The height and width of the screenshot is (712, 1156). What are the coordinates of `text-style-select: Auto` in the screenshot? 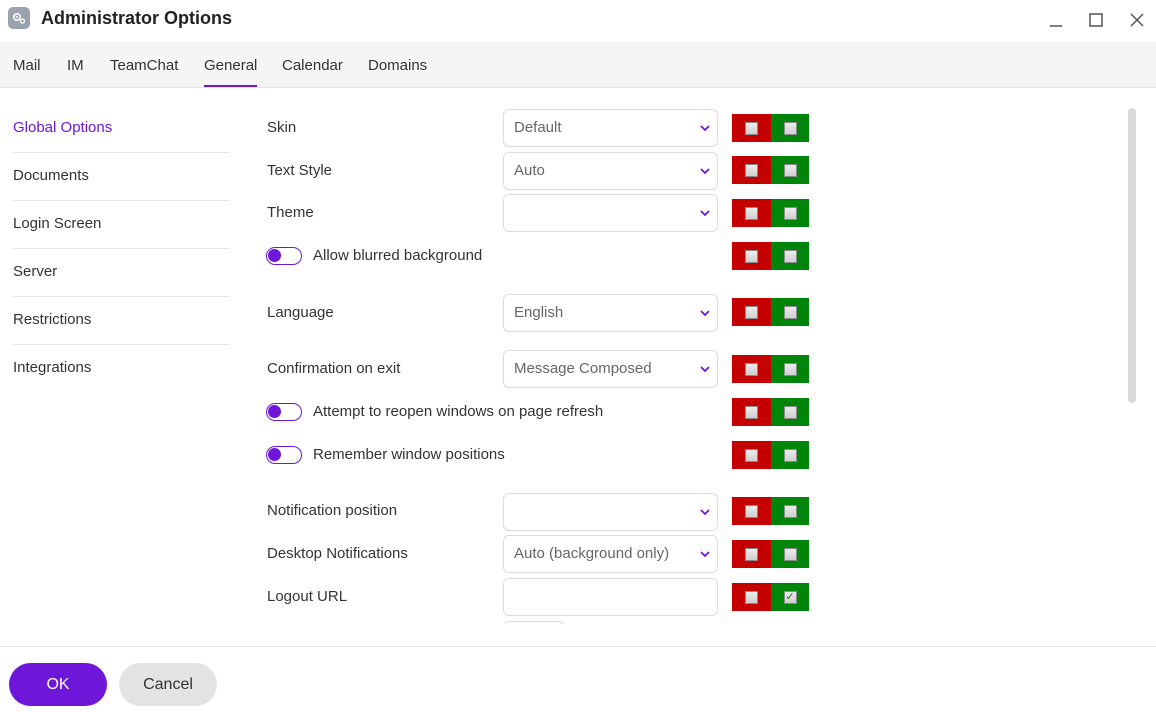 It's located at (610, 171).